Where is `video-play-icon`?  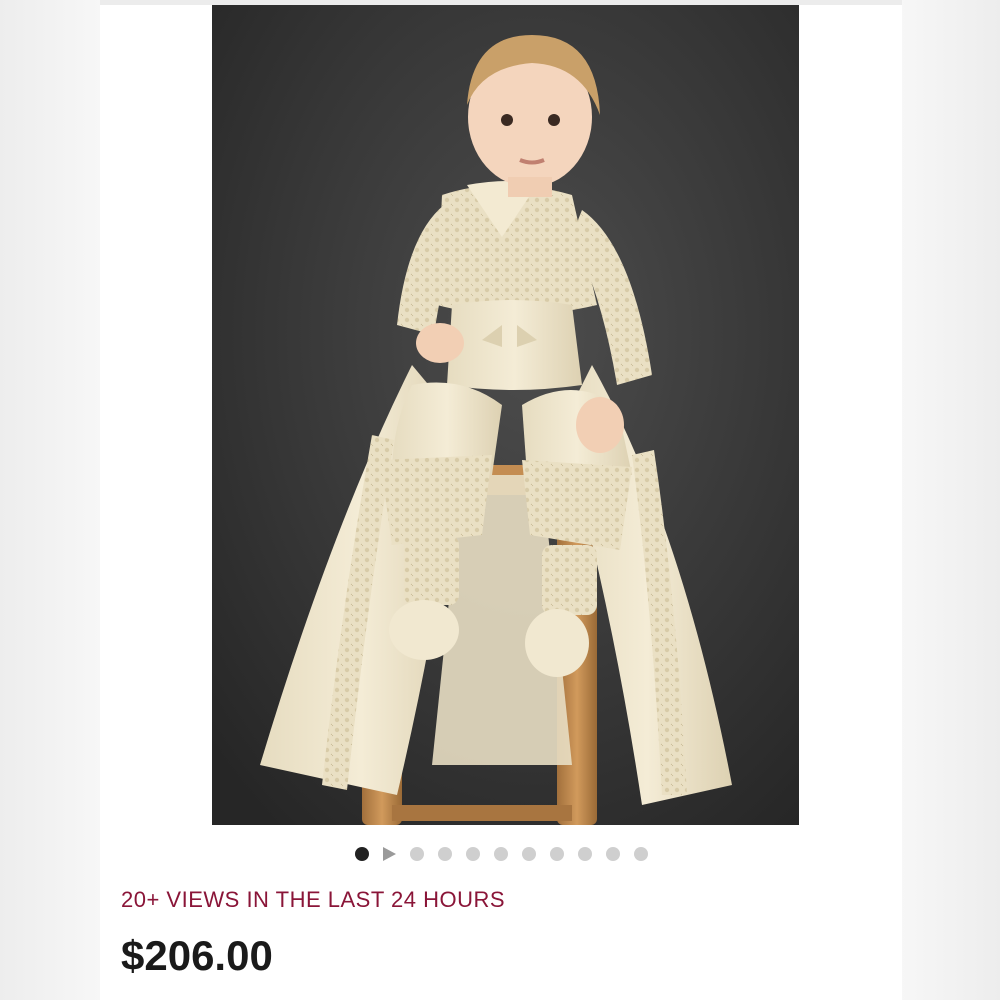 video-play-icon is located at coordinates (389, 854).